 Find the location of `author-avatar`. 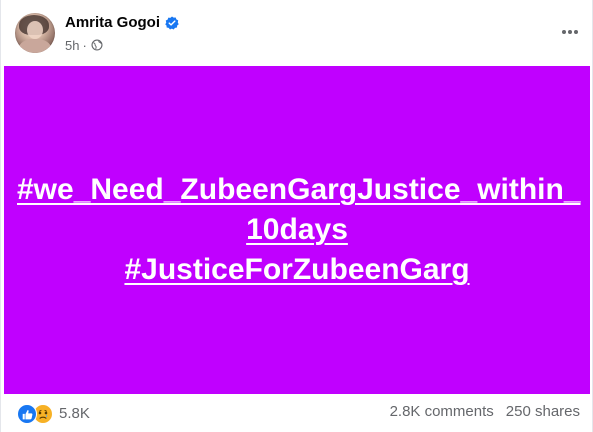

author-avatar is located at coordinates (35, 33).